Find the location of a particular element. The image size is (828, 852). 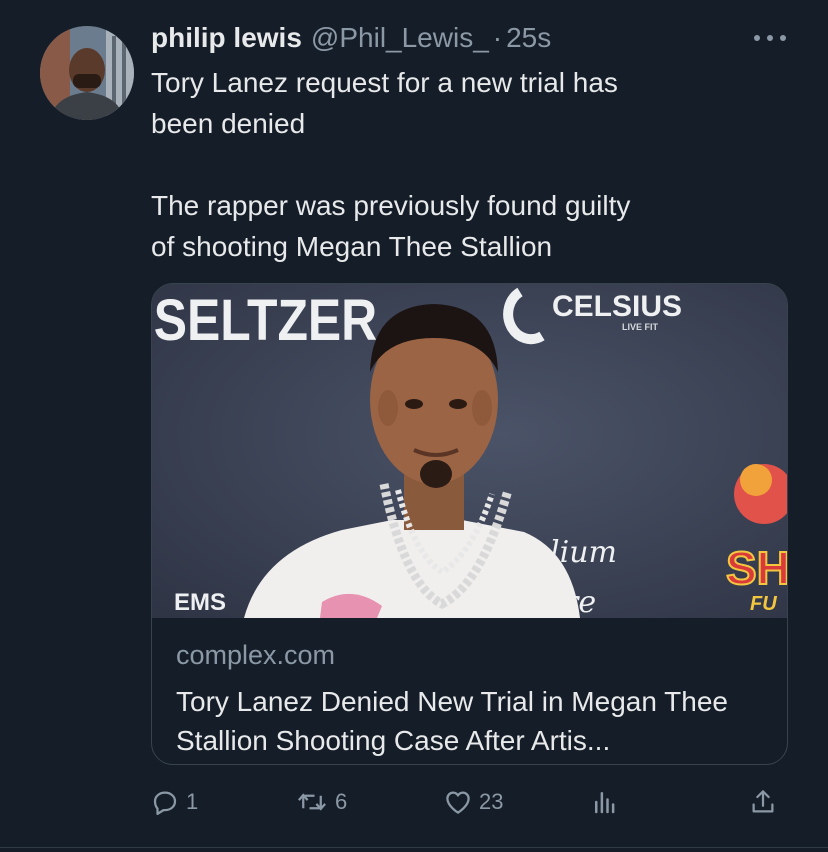

views-button is located at coordinates (605, 802).